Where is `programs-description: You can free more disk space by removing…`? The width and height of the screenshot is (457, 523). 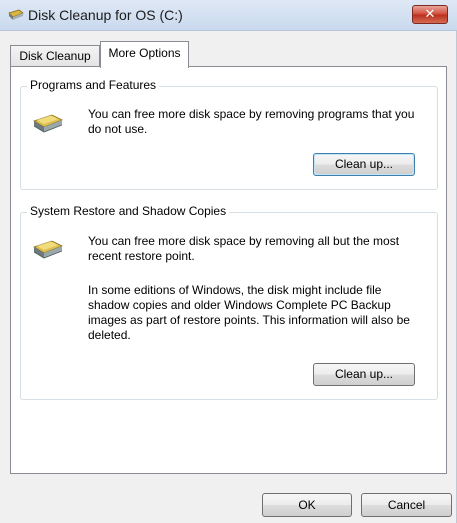 programs-description: You can free more disk space by removing… is located at coordinates (251, 121).